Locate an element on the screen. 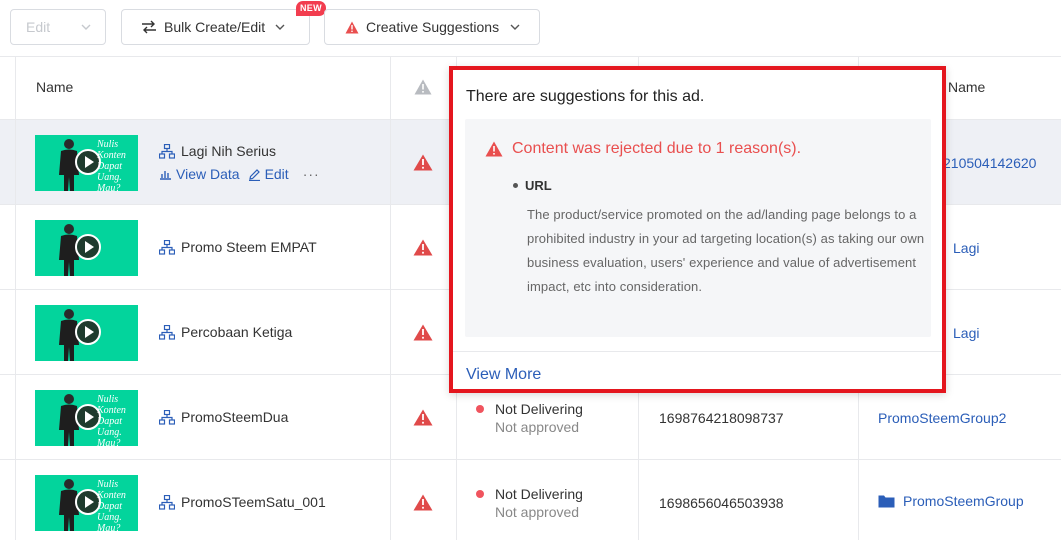 The image size is (1061, 540). ad-name: Lagi Nih Serius is located at coordinates (217, 151).